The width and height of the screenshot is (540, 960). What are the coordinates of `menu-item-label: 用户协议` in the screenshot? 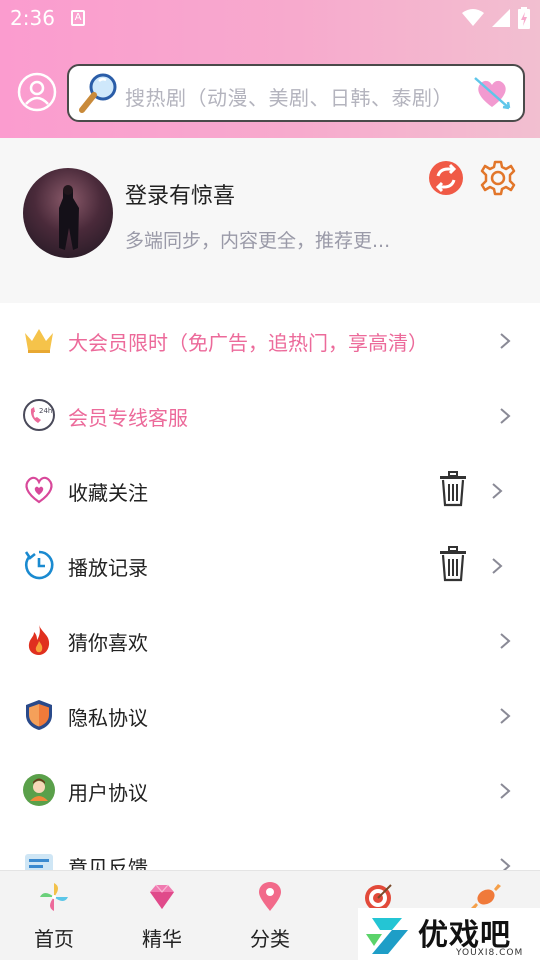 It's located at (108, 793).